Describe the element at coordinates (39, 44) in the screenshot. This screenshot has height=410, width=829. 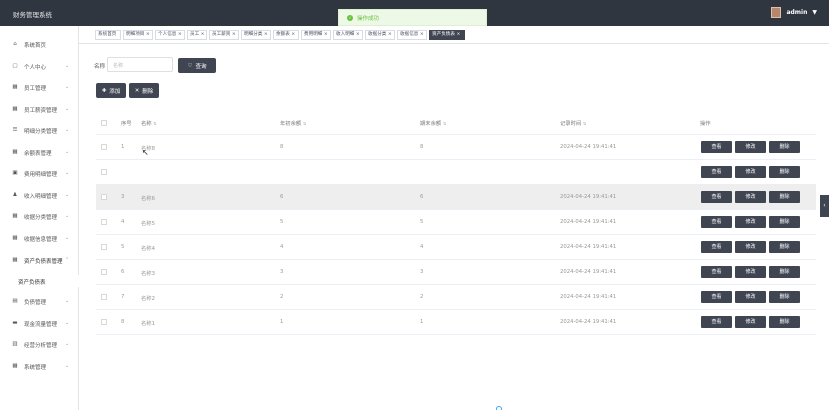
I see `sidebar-item: ⌂ 系统首页` at that location.